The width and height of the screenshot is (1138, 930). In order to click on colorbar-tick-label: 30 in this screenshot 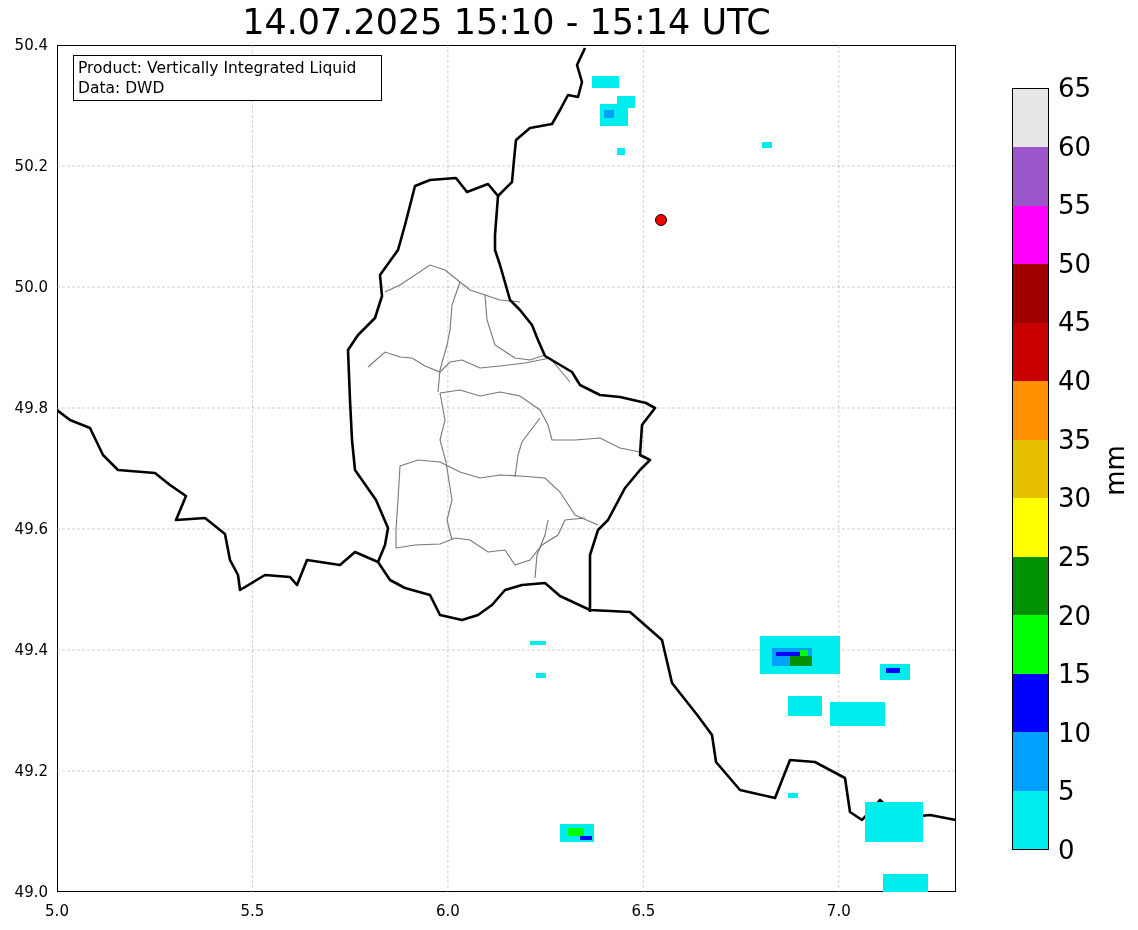, I will do `click(1075, 498)`.